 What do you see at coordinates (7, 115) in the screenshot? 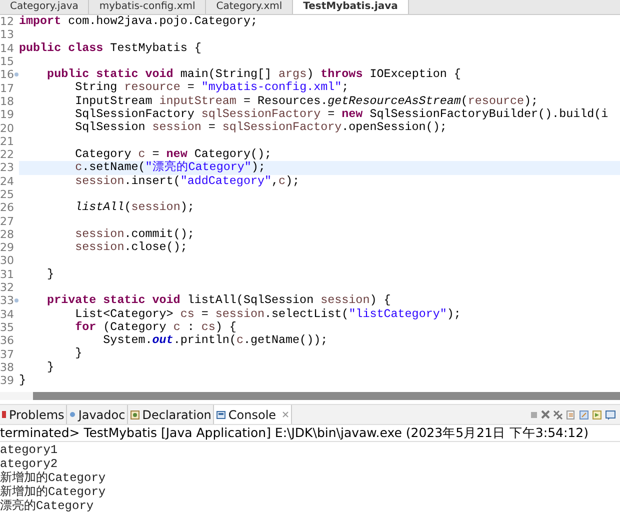
I see `line-number: 19` at bounding box center [7, 115].